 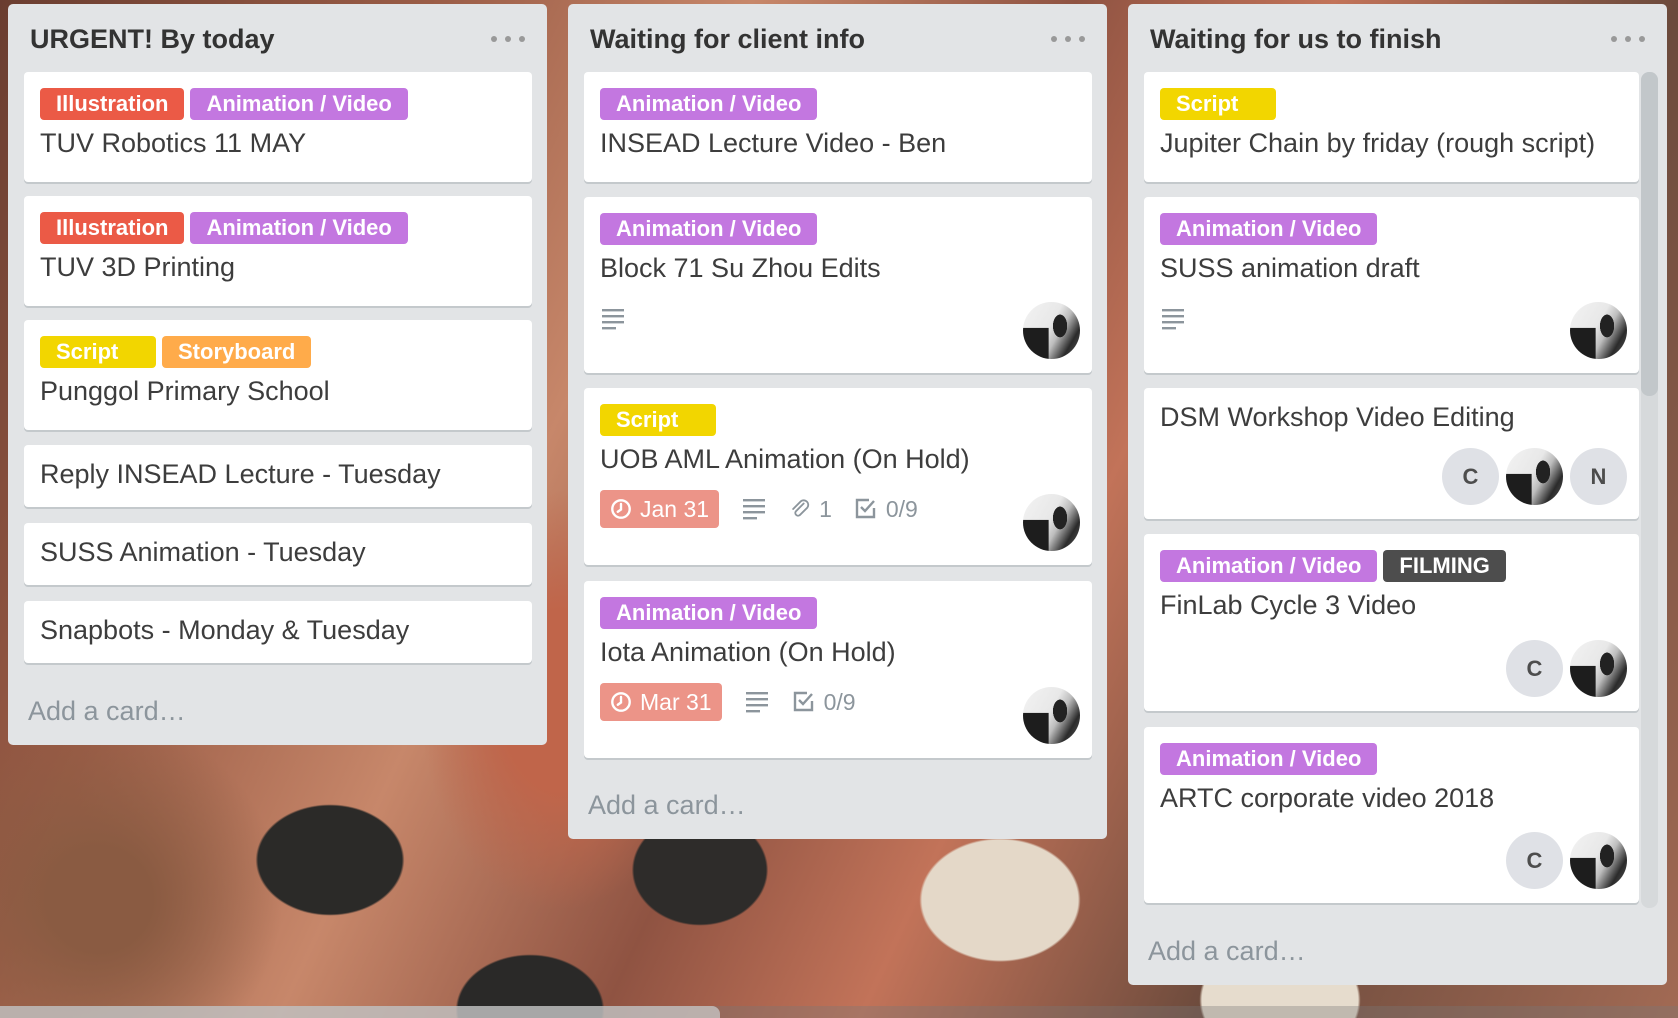 What do you see at coordinates (1378, 143) in the screenshot?
I see `card-title: Jupiter Chain by friday (rough script)` at bounding box center [1378, 143].